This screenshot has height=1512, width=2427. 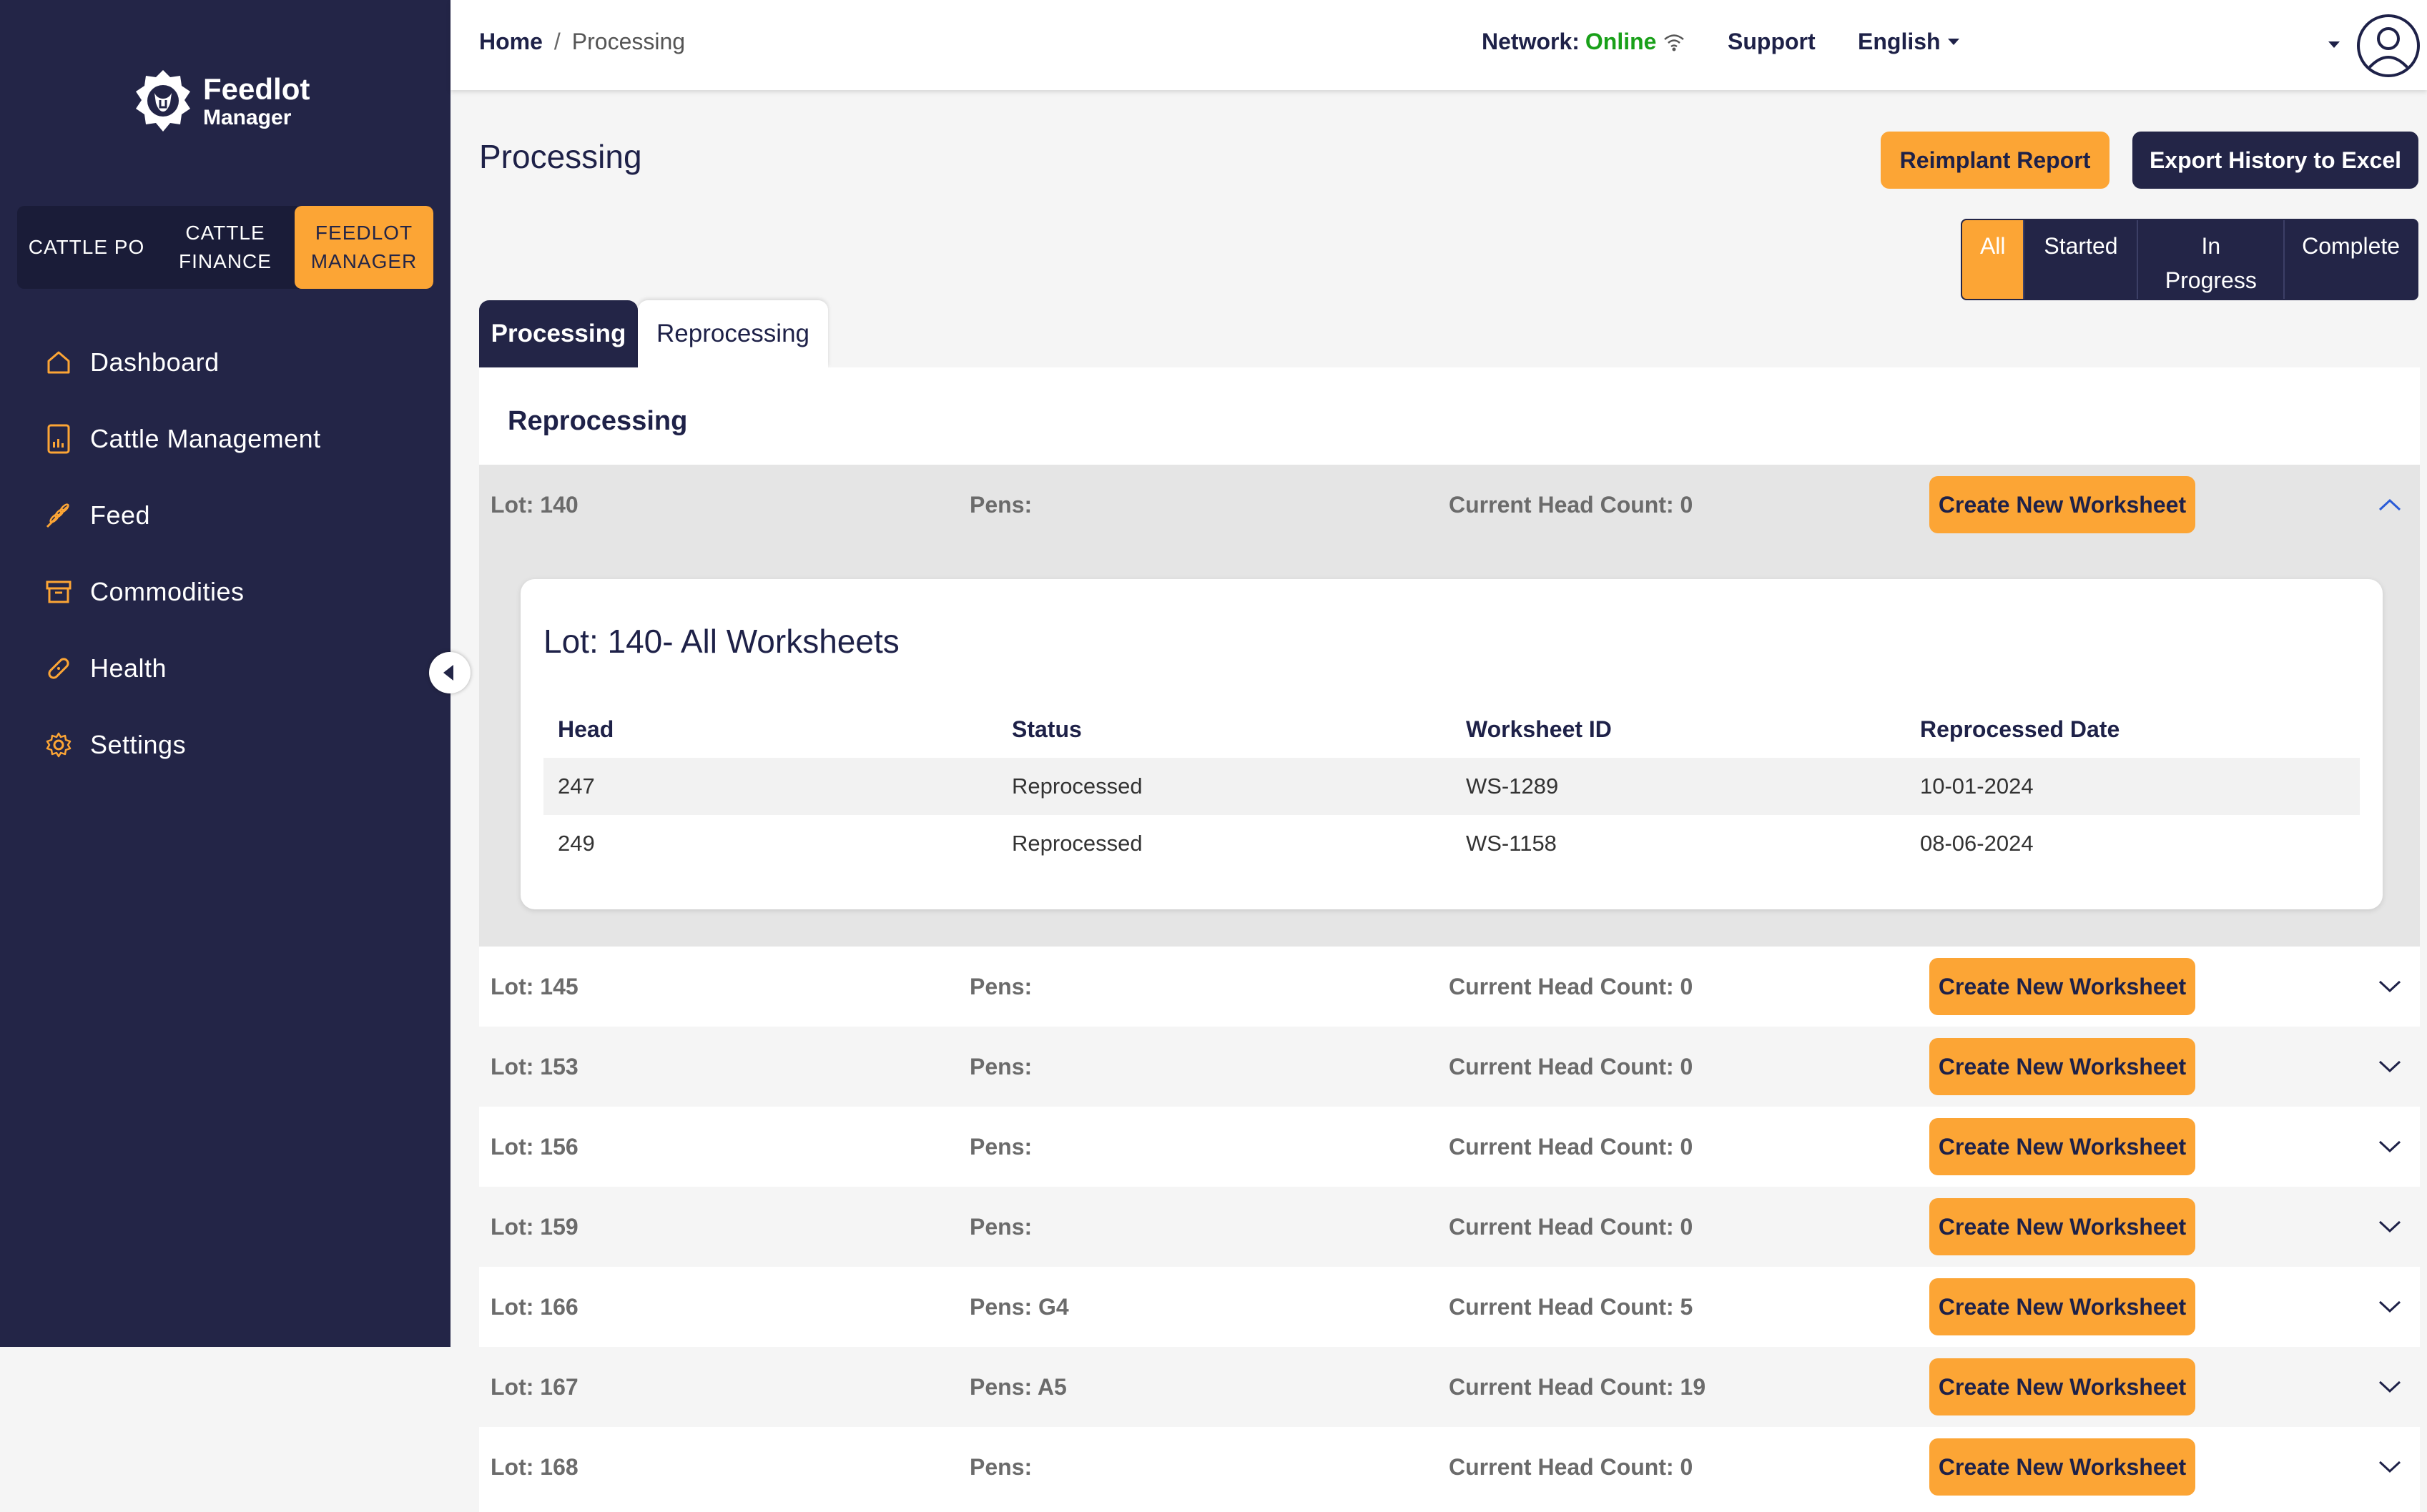 What do you see at coordinates (535, 1386) in the screenshot?
I see `lot-number: Lot: 167` at bounding box center [535, 1386].